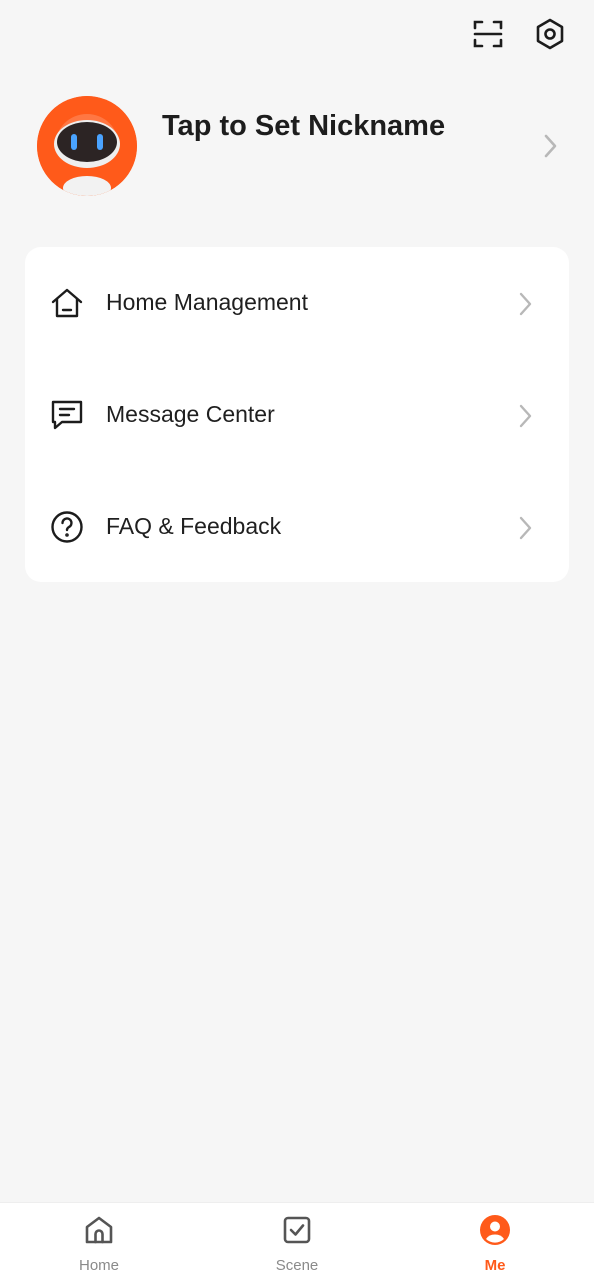 Image resolution: width=594 pixels, height=1280 pixels. Describe the element at coordinates (495, 1265) in the screenshot. I see `tab-label: Me` at that location.